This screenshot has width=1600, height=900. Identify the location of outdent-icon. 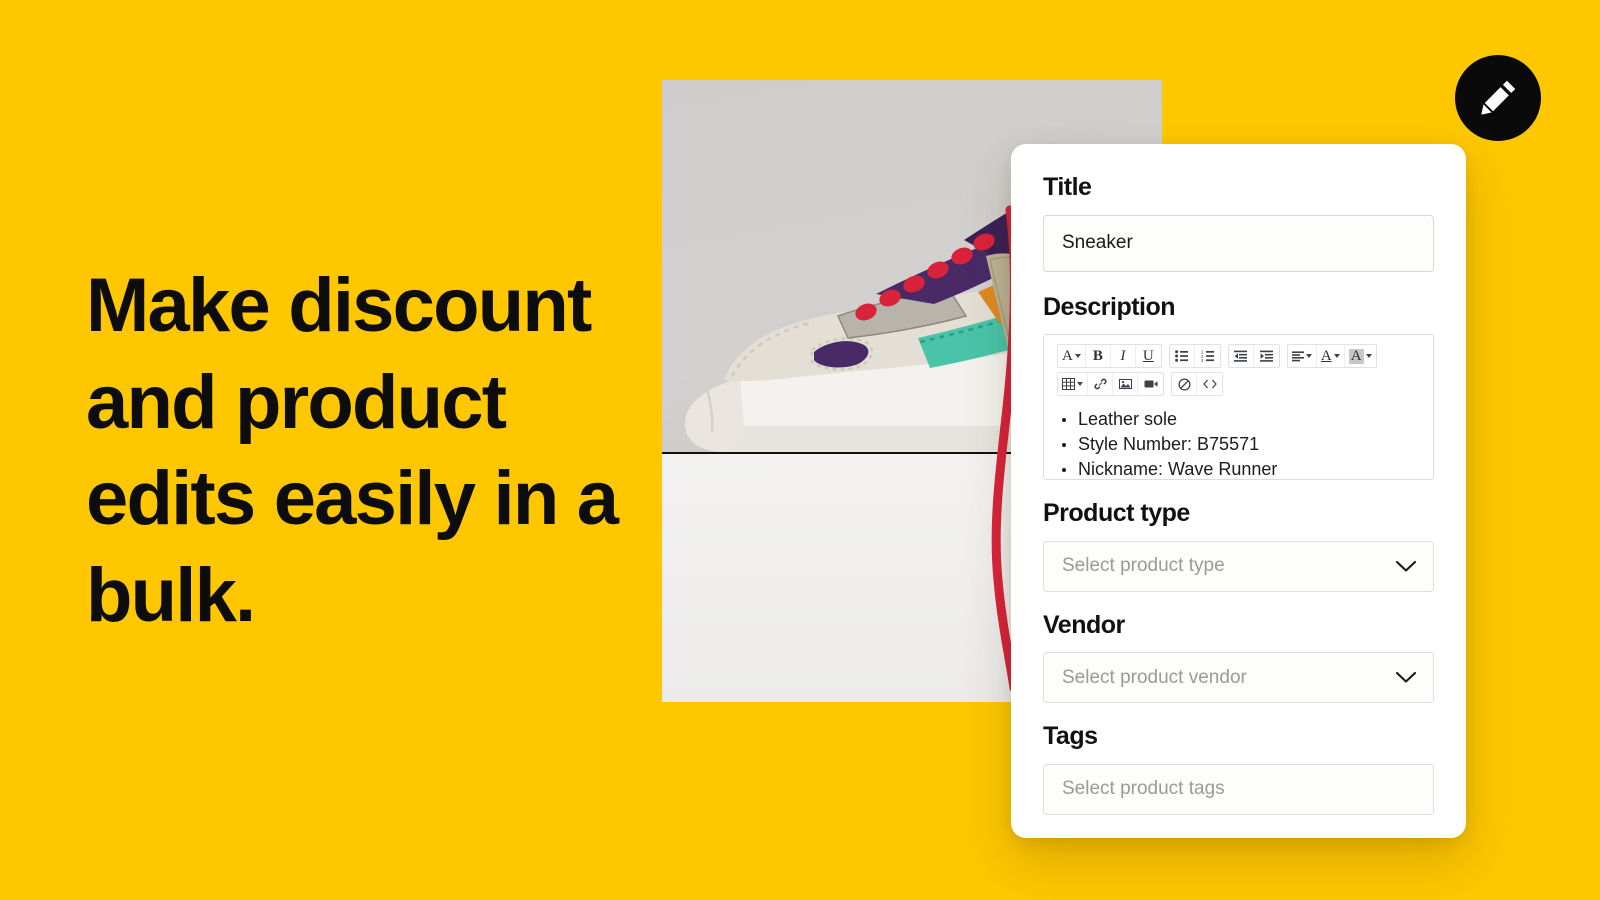
(1241, 356).